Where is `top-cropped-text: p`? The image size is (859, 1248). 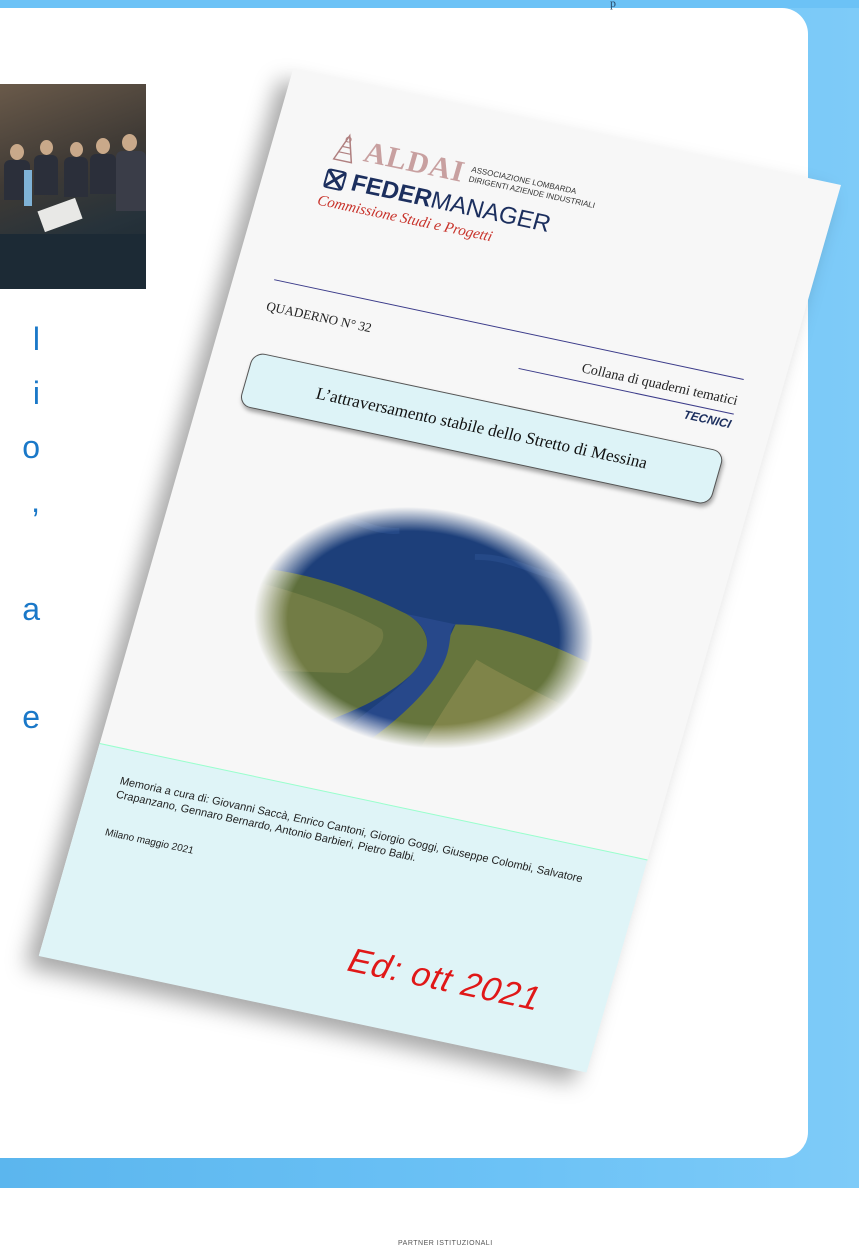
top-cropped-text: p is located at coordinates (613, 5).